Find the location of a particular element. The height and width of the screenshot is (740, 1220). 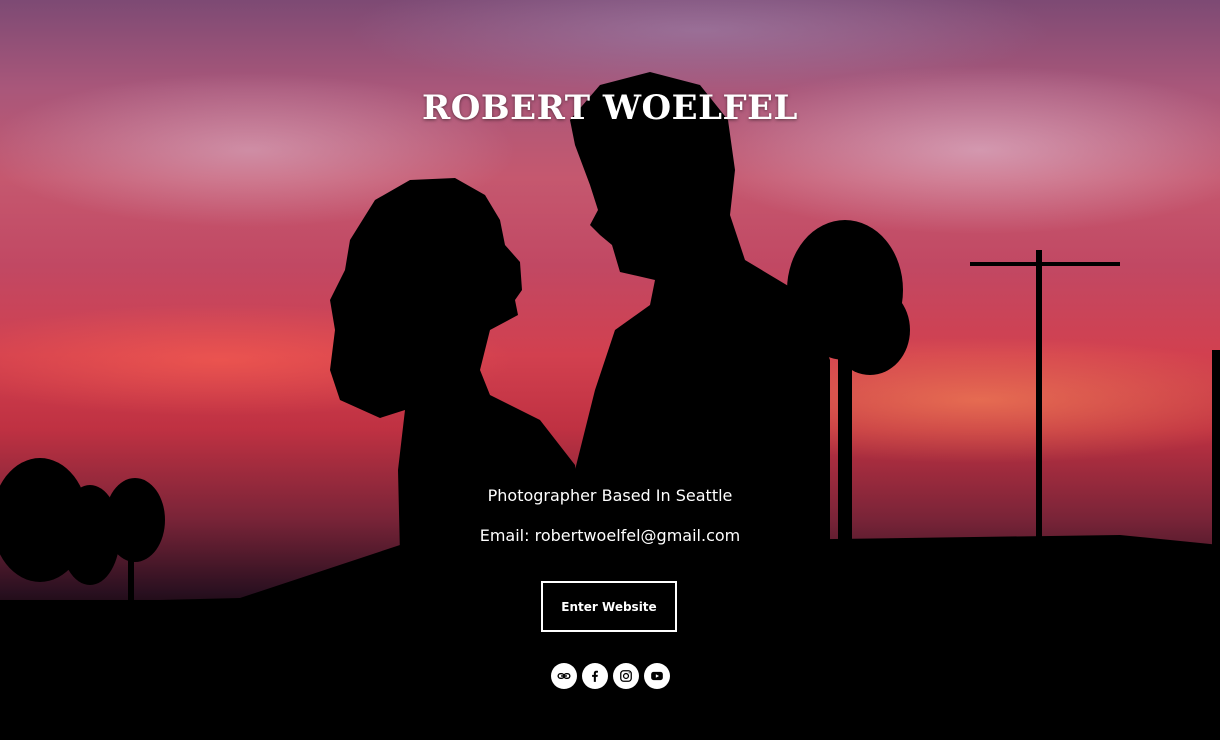

tagline: Photographer Based In Seattle is located at coordinates (610, 495).